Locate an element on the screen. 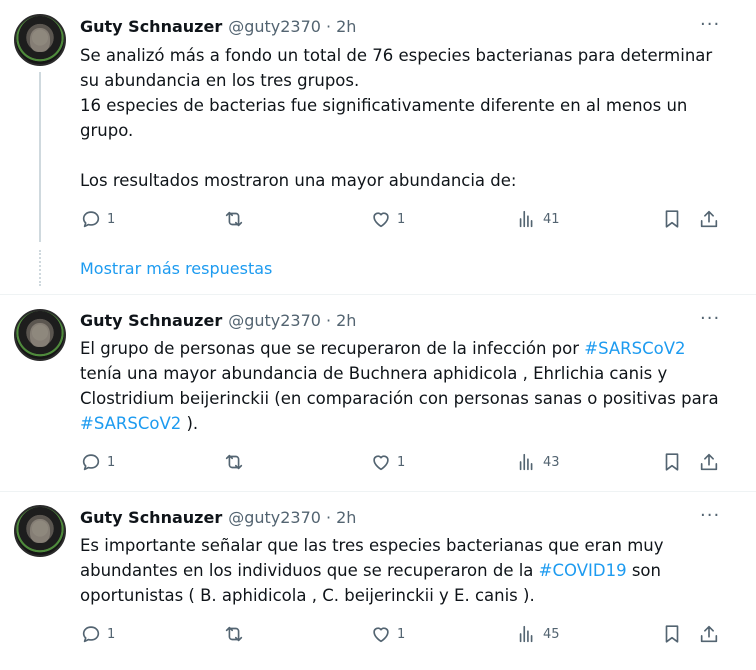  show-more-replies-link: Mostrar más respuestas is located at coordinates (176, 268).